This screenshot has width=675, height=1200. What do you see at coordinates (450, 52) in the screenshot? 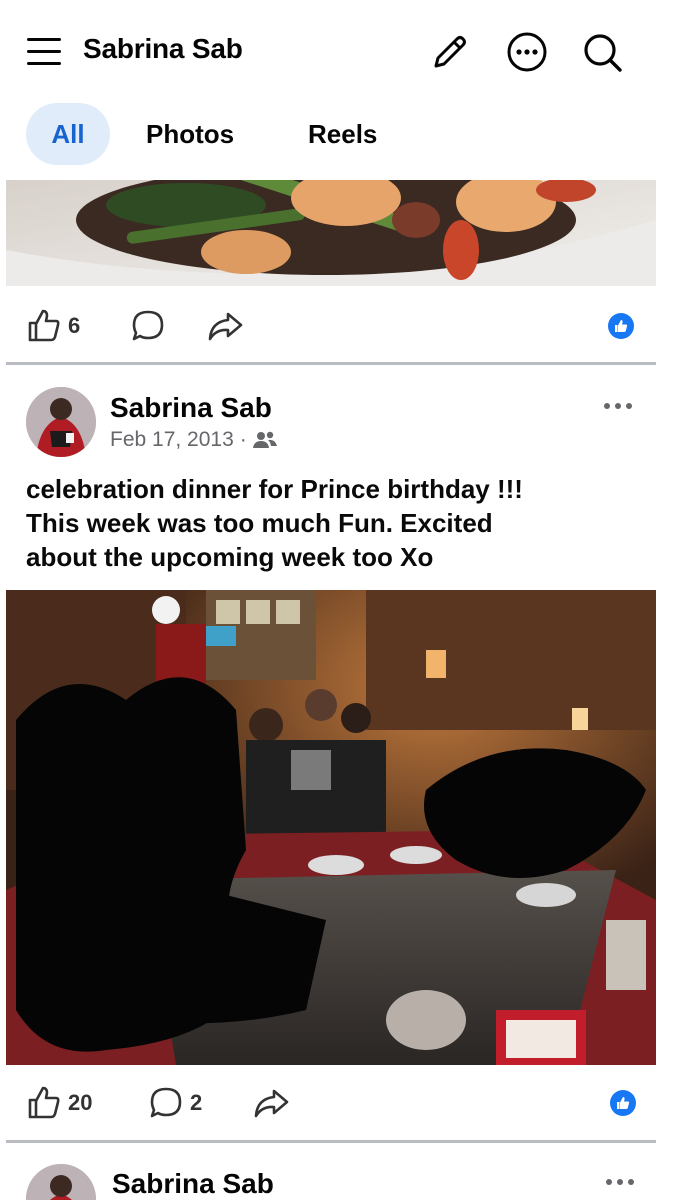
I see `edit-icon` at bounding box center [450, 52].